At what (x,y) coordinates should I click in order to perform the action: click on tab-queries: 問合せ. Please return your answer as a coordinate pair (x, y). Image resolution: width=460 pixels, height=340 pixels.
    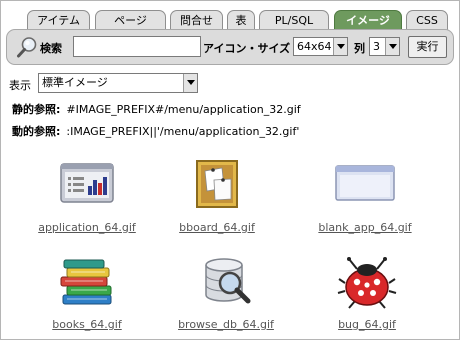
    Looking at the image, I should click on (196, 20).